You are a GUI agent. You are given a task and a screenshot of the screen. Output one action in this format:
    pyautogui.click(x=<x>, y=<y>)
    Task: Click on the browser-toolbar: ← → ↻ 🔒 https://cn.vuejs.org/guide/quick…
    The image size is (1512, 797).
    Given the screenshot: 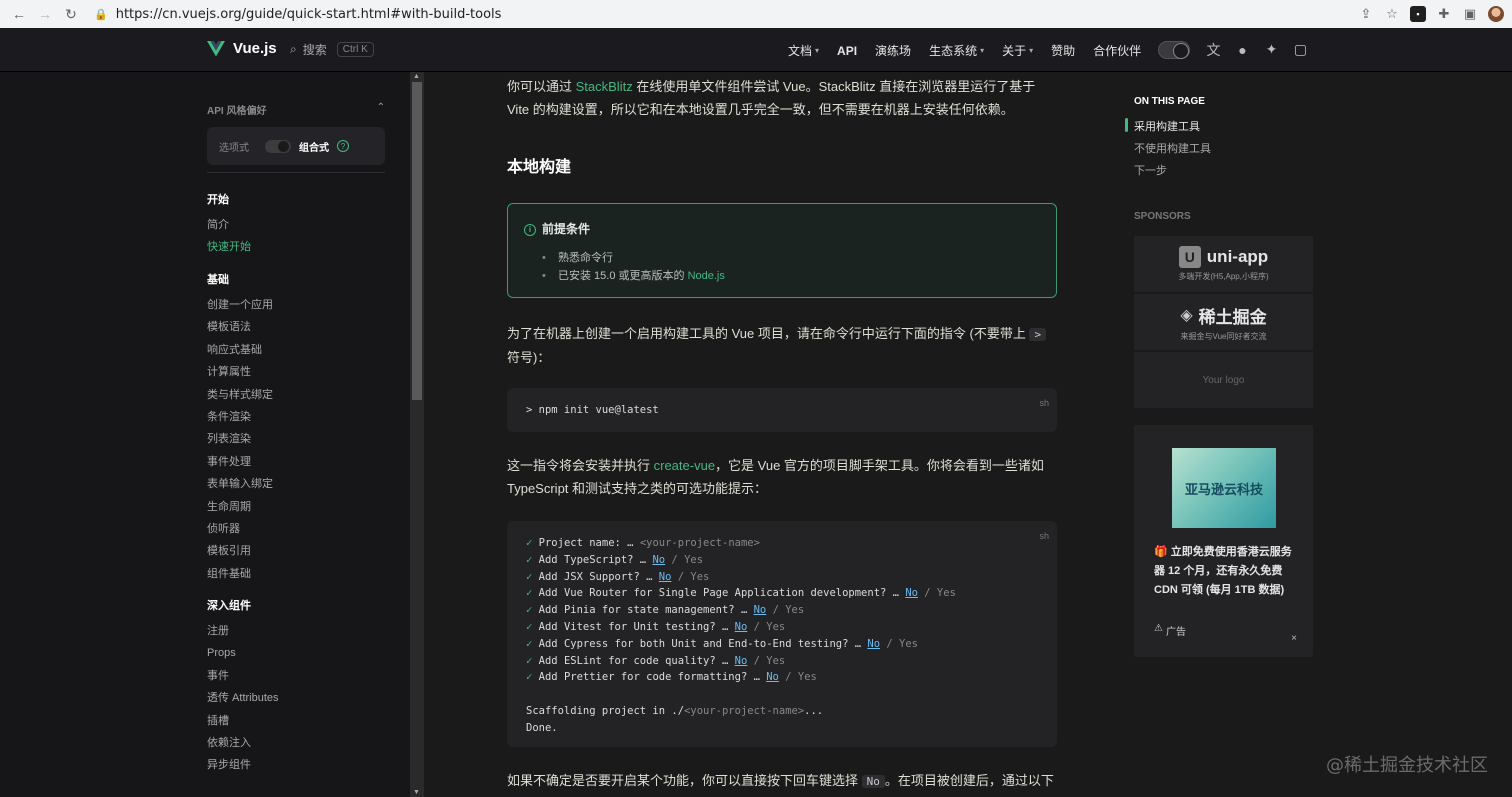 What is the action you would take?
    pyautogui.click(x=756, y=14)
    